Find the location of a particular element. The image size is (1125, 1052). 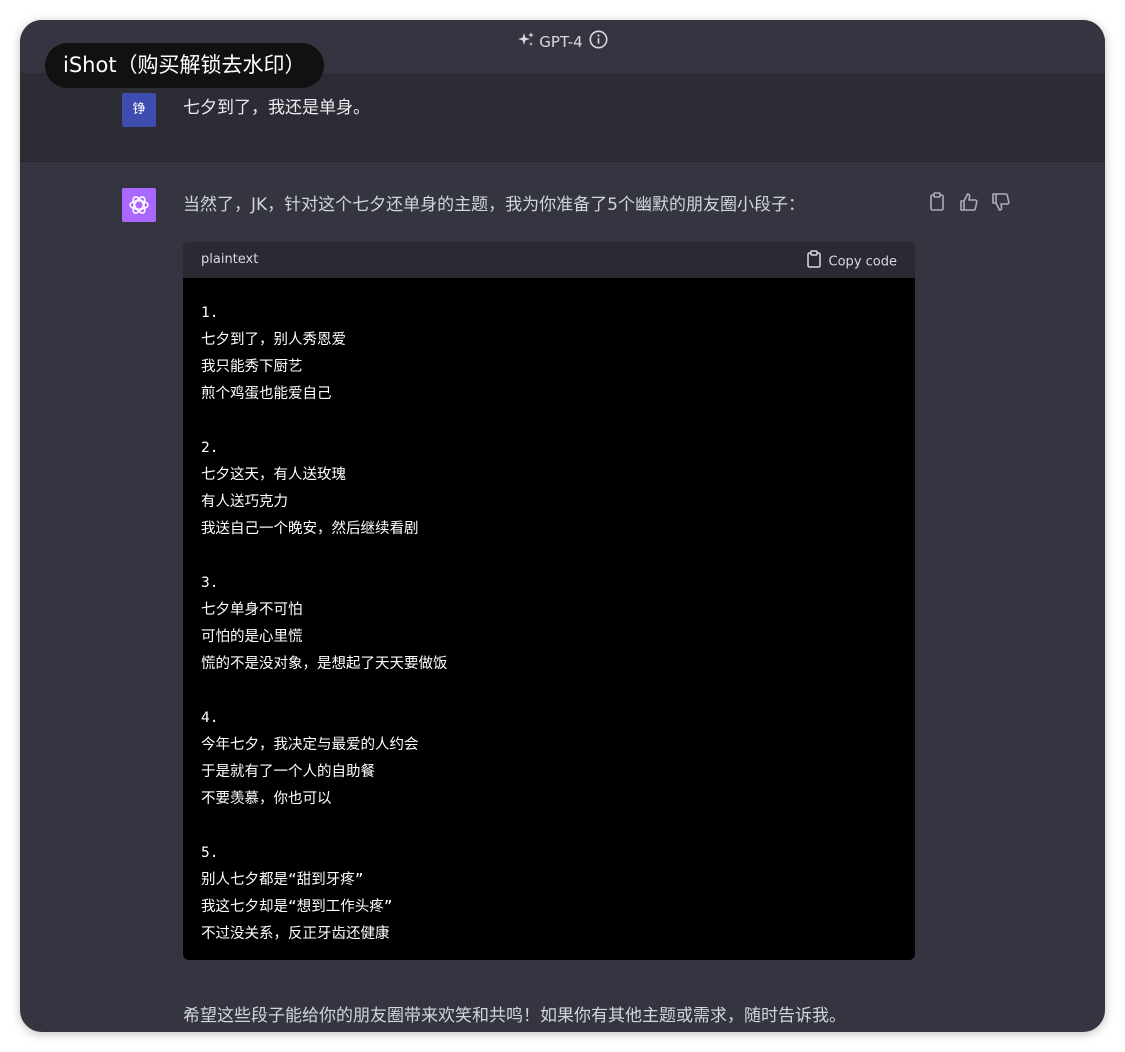

code-line: 我送自己一个晚安，然后继续看剧 is located at coordinates (310, 529).